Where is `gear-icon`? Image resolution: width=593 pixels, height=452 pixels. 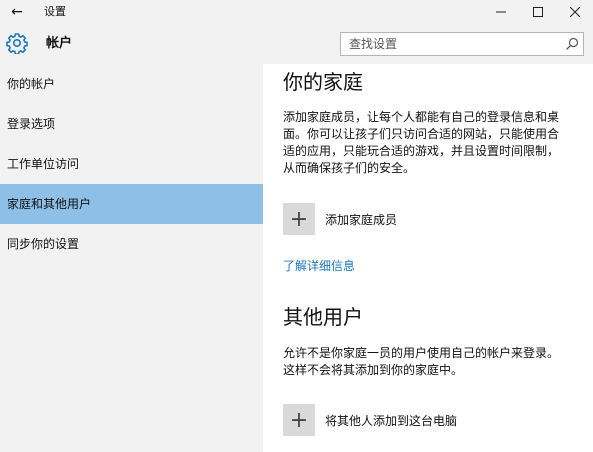
gear-icon is located at coordinates (17, 43).